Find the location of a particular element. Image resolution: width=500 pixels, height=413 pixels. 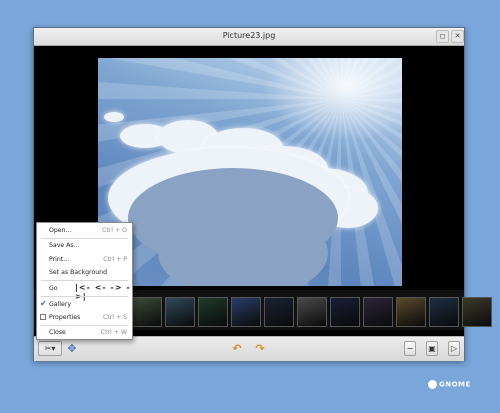

close-icon: ✕ is located at coordinates (457, 36).